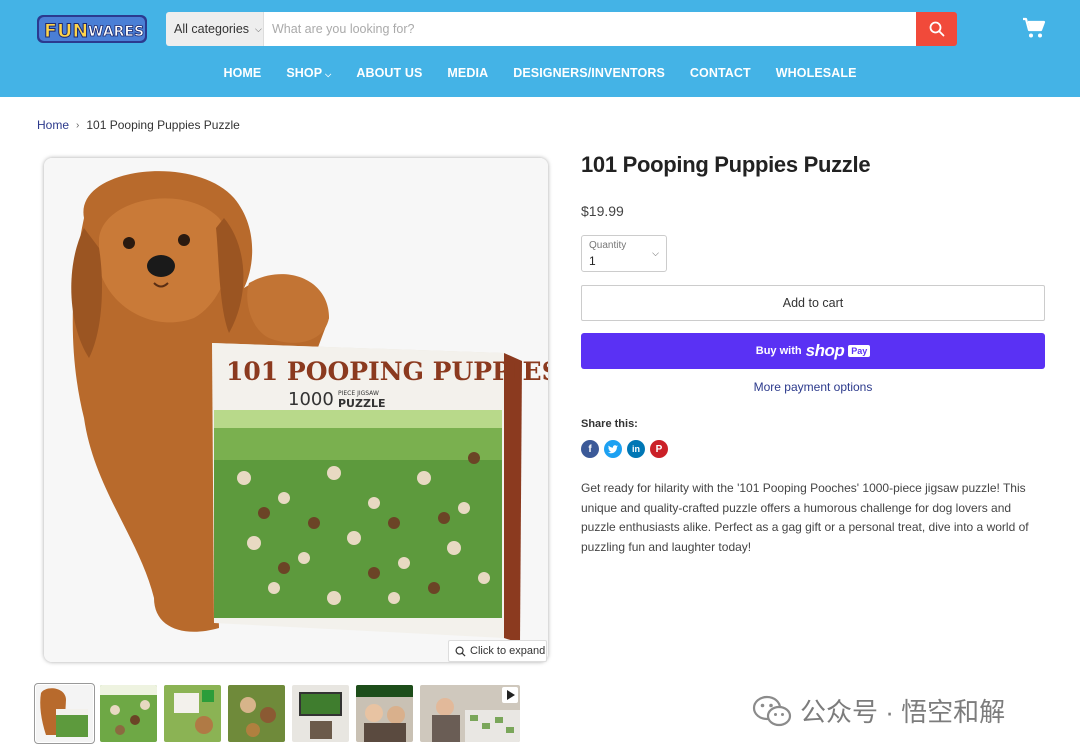 The width and height of the screenshot is (1080, 754). What do you see at coordinates (592, 261) in the screenshot?
I see `quantity-value: 1` at bounding box center [592, 261].